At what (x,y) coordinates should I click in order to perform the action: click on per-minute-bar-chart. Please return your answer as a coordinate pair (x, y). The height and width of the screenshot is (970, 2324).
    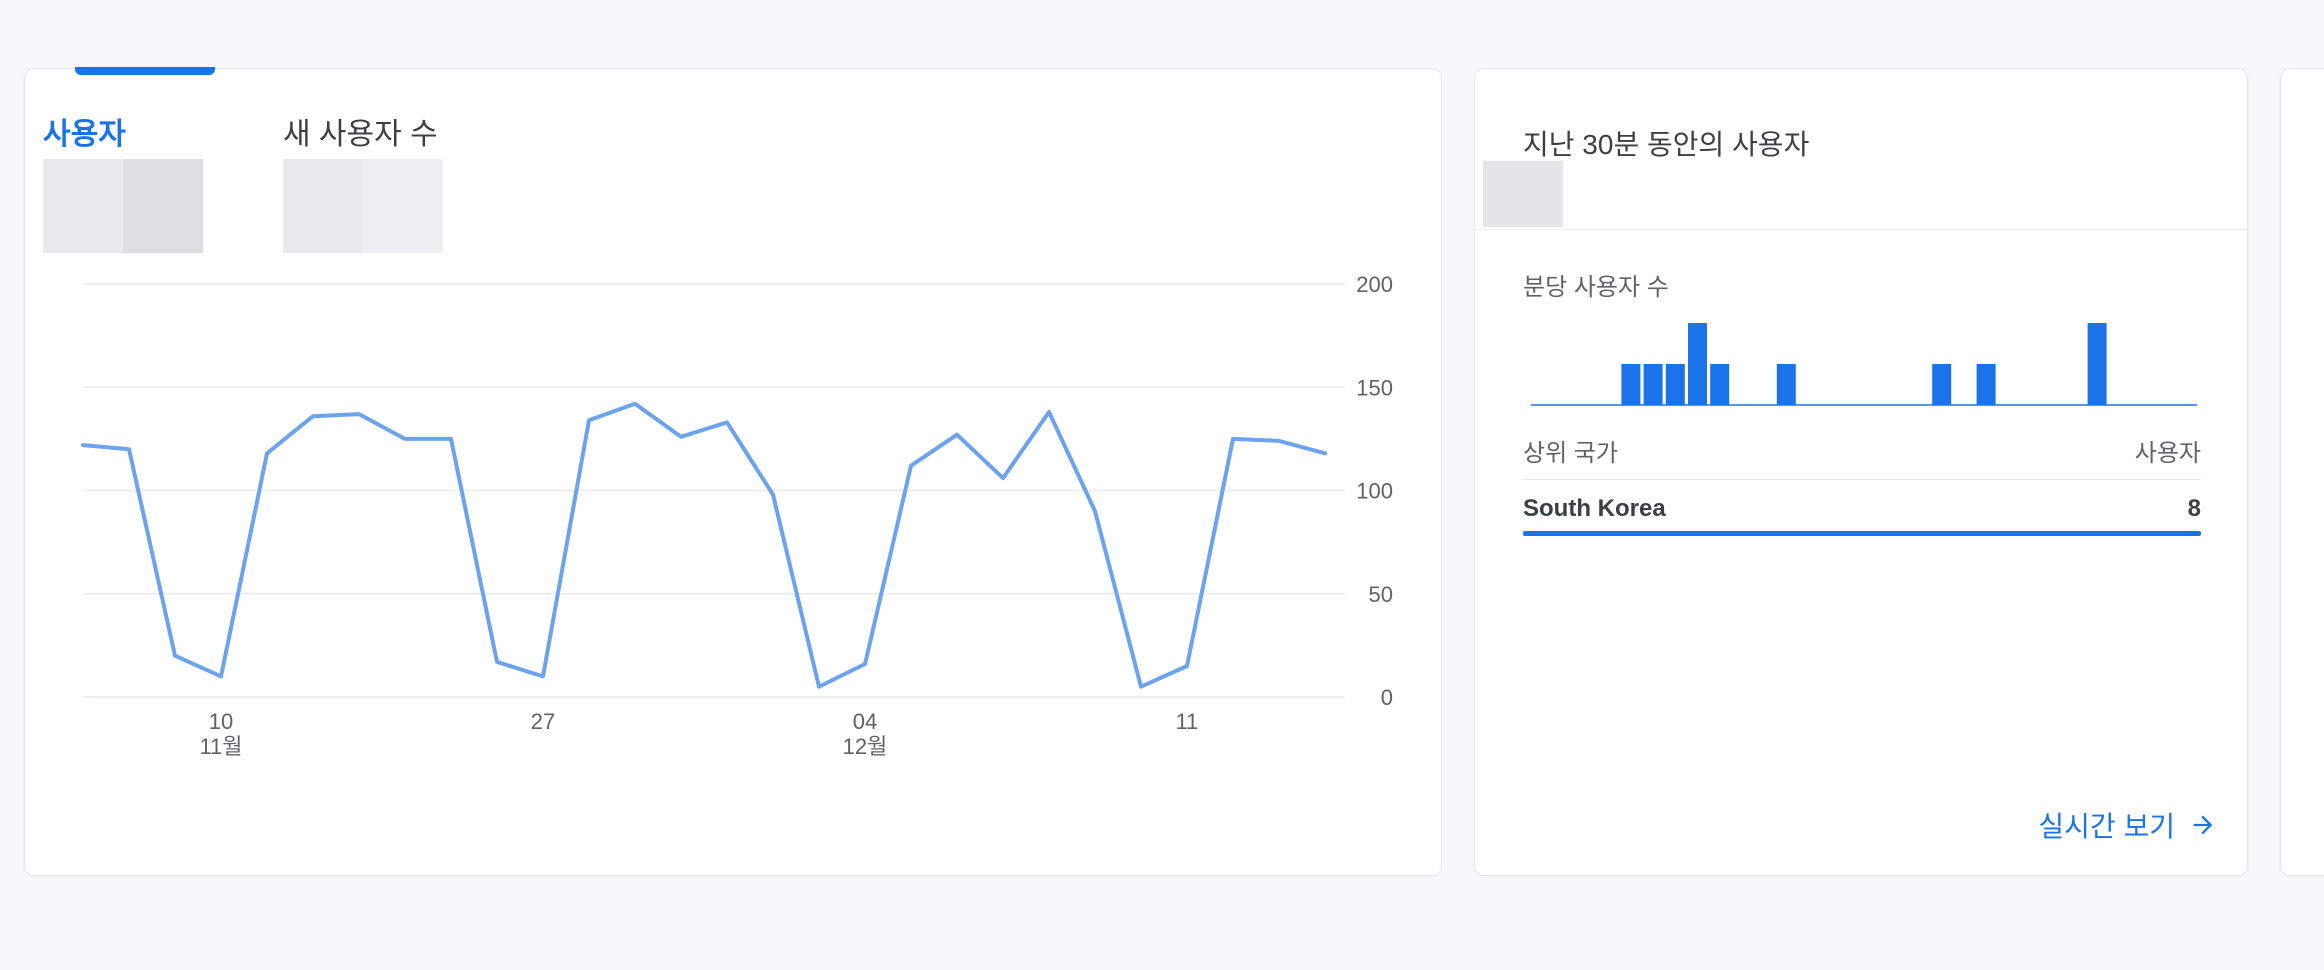
    Looking at the image, I should click on (1864, 364).